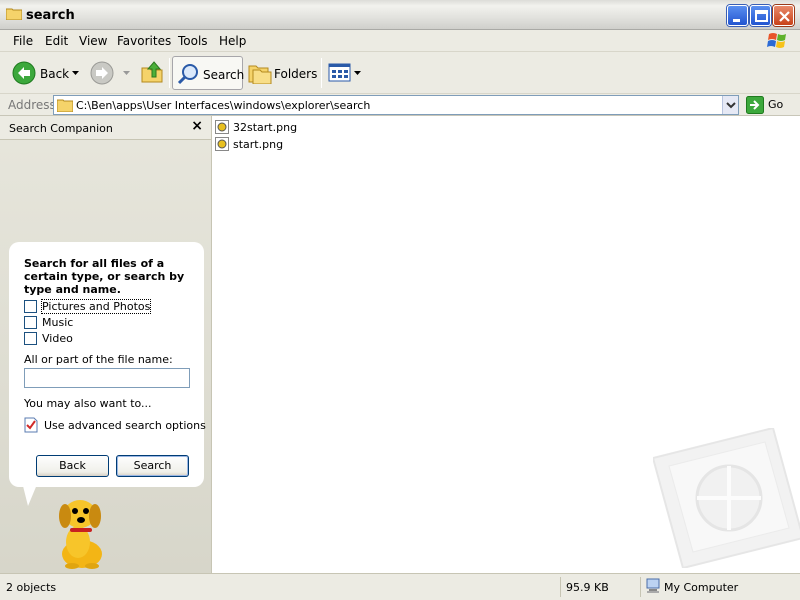 This screenshot has height=600, width=800. Describe the element at coordinates (144, 41) in the screenshot. I see `menu-favorites: Favorites` at that location.